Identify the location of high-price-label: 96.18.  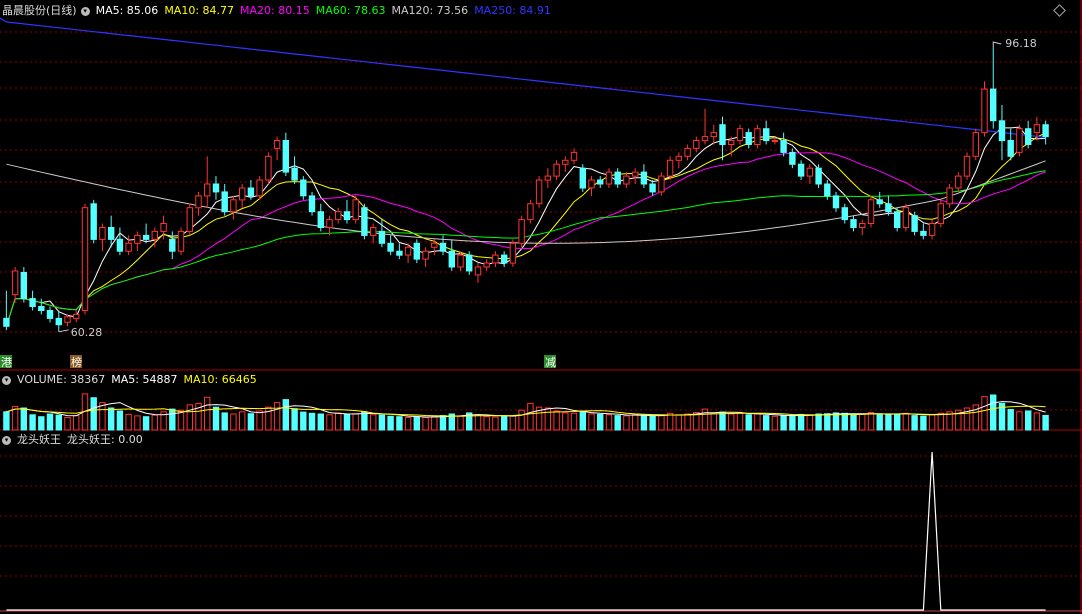
(1021, 43).